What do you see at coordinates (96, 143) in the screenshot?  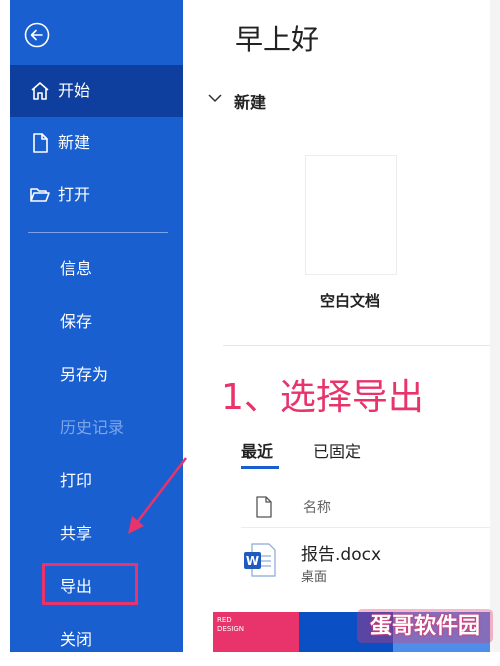 I see `sidebar-item-new: 新建` at bounding box center [96, 143].